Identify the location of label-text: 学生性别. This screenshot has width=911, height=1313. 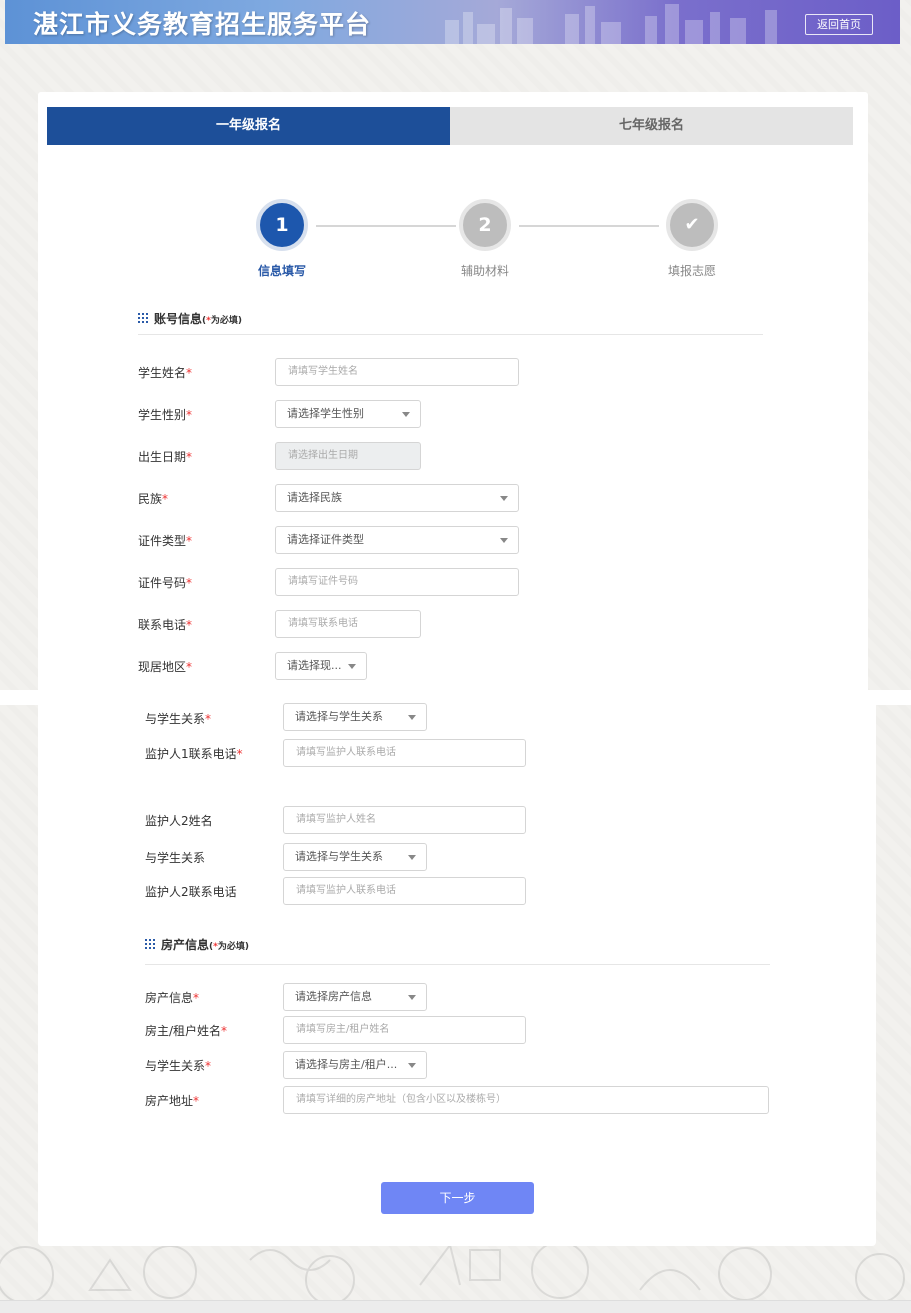
(162, 415).